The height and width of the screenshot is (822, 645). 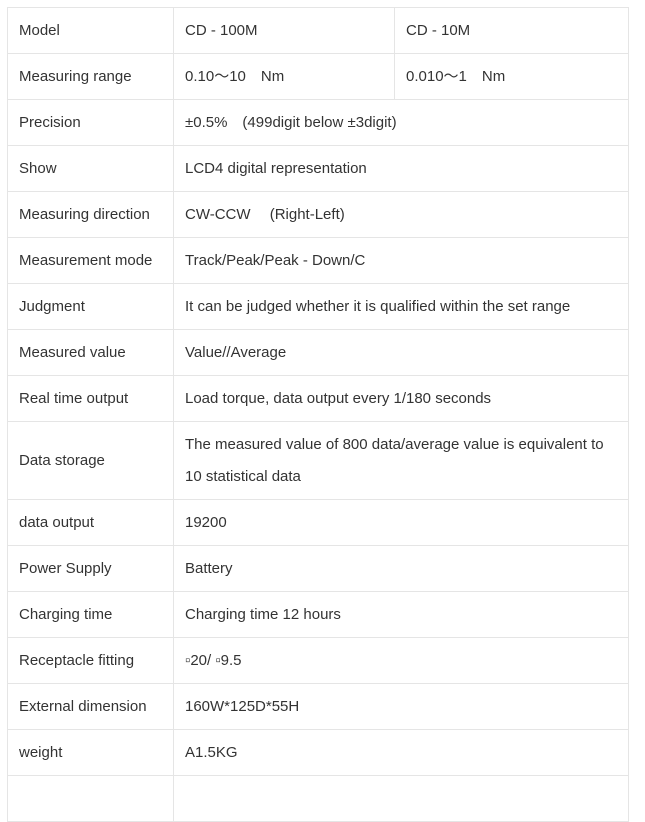 I want to click on row-value: 19200, so click(x=401, y=522).